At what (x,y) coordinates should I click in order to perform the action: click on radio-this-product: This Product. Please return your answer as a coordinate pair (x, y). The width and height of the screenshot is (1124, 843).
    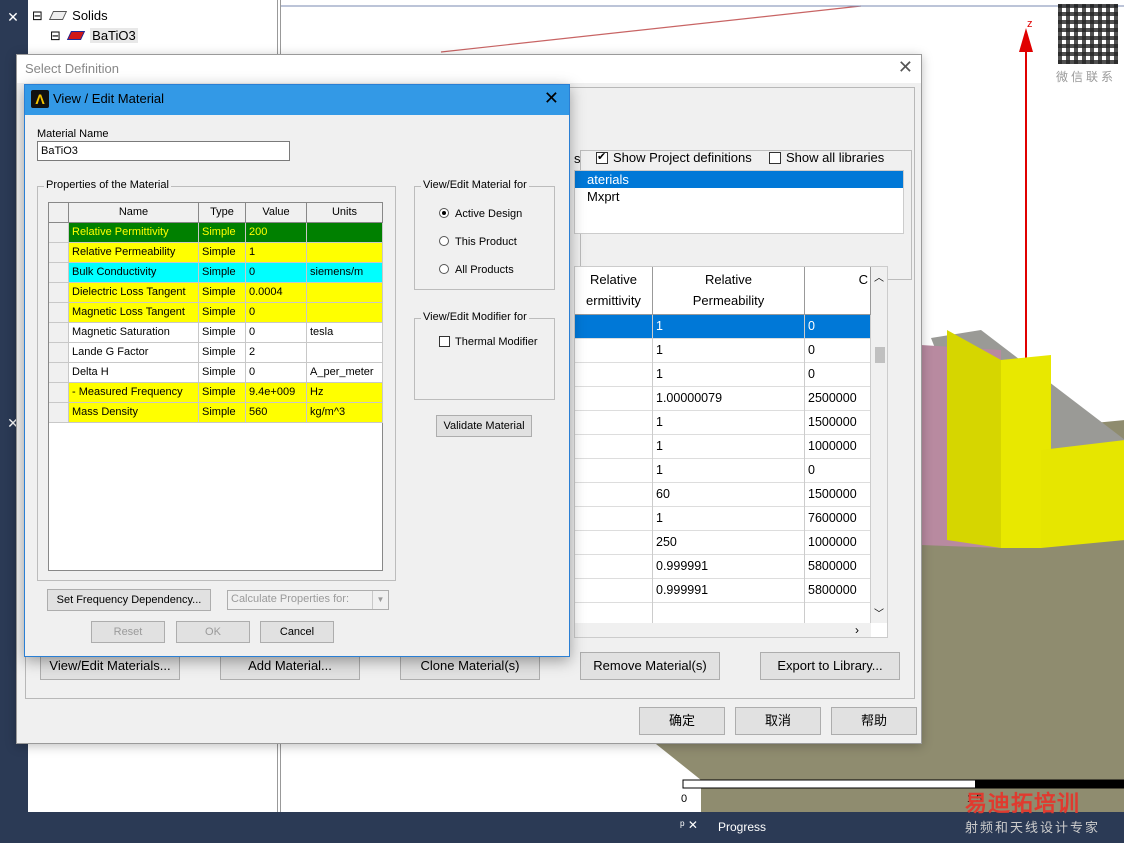
    Looking at the image, I should click on (478, 242).